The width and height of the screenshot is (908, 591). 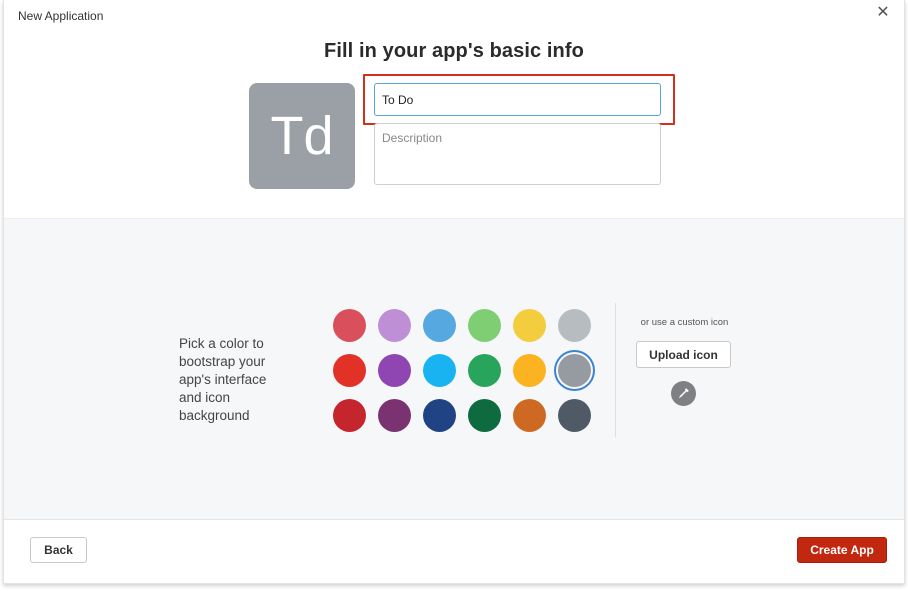 What do you see at coordinates (684, 322) in the screenshot?
I see `custom-icon-label: or use a custom icon` at bounding box center [684, 322].